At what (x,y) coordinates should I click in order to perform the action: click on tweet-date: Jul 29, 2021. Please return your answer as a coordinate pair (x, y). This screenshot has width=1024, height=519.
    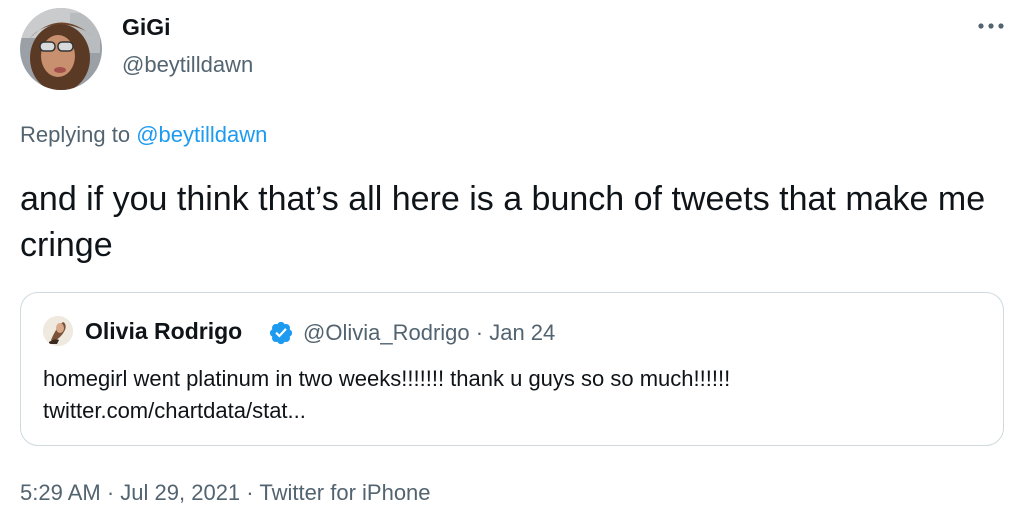
    Looking at the image, I should click on (180, 492).